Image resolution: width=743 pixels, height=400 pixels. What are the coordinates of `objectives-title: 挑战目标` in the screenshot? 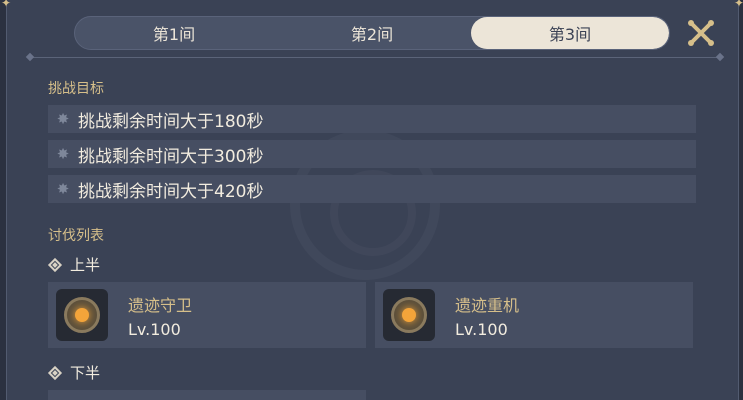 It's located at (76, 89).